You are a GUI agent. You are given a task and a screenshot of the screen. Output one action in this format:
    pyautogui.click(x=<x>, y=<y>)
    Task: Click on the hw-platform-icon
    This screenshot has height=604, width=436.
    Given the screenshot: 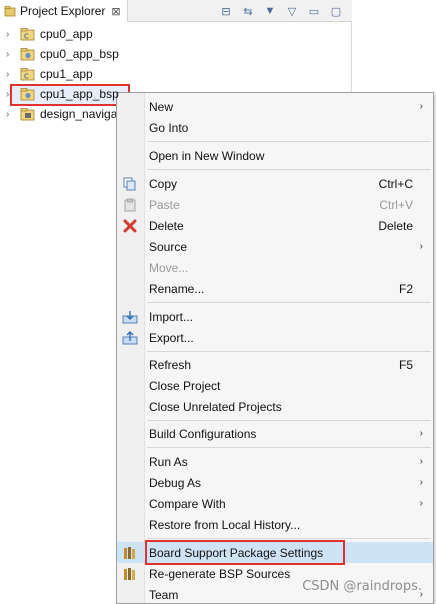 What is the action you would take?
    pyautogui.click(x=27, y=114)
    